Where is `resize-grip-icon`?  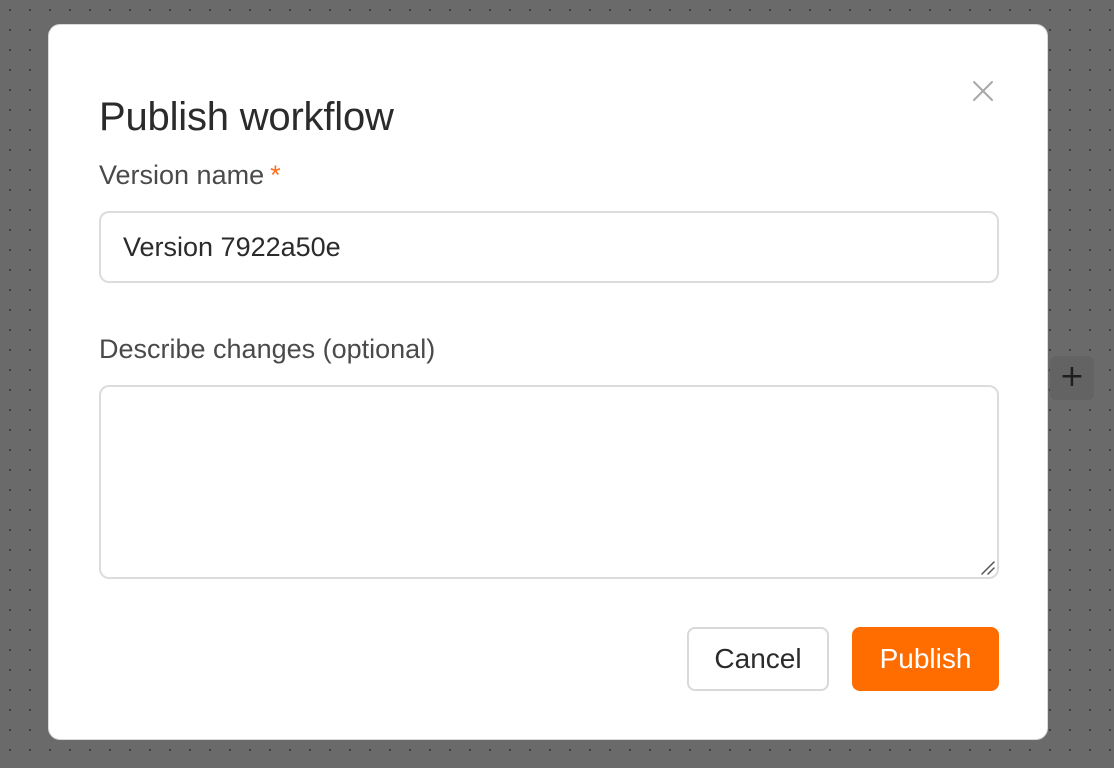 resize-grip-icon is located at coordinates (988, 568).